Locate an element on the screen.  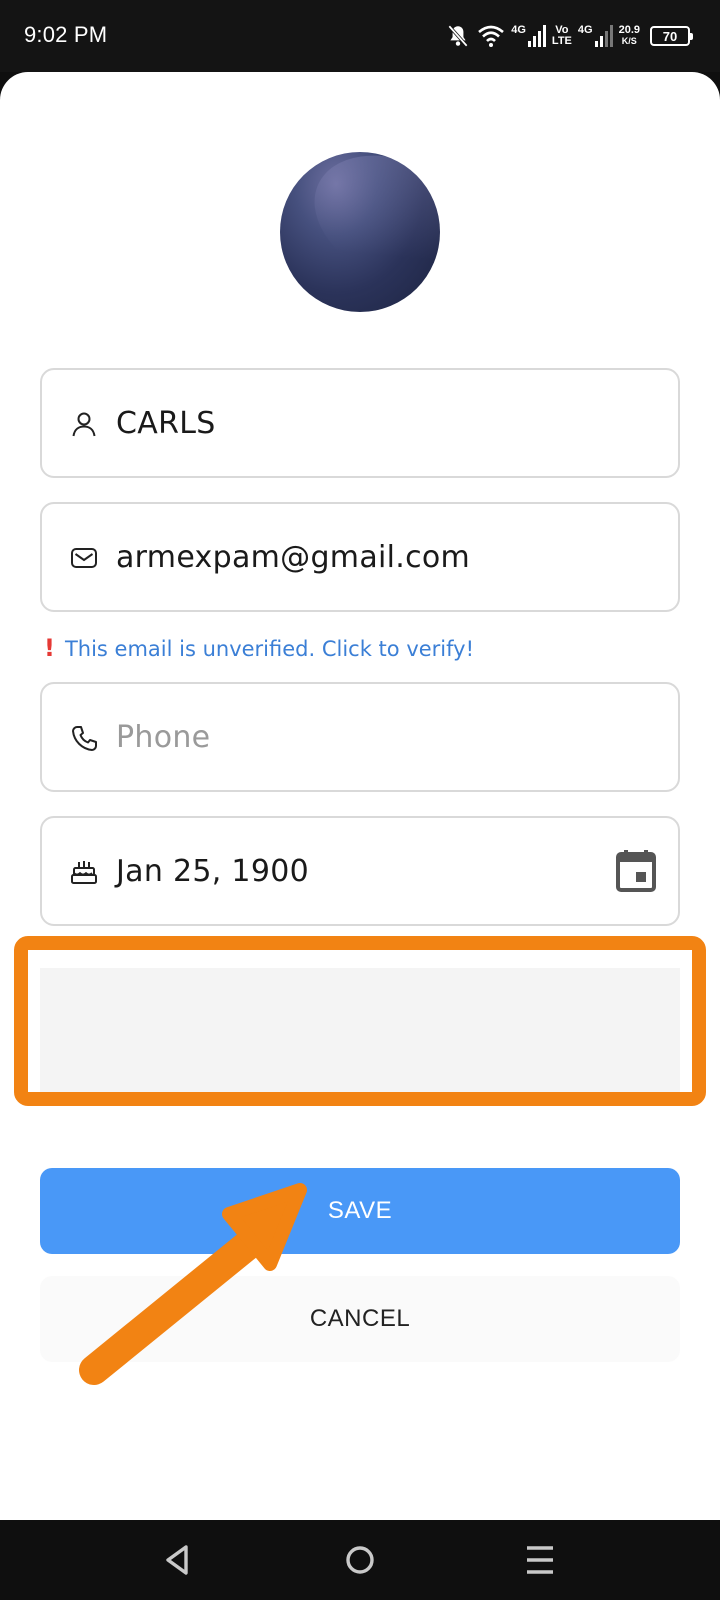
network-speed-unit: K/S is located at coordinates (629, 41).